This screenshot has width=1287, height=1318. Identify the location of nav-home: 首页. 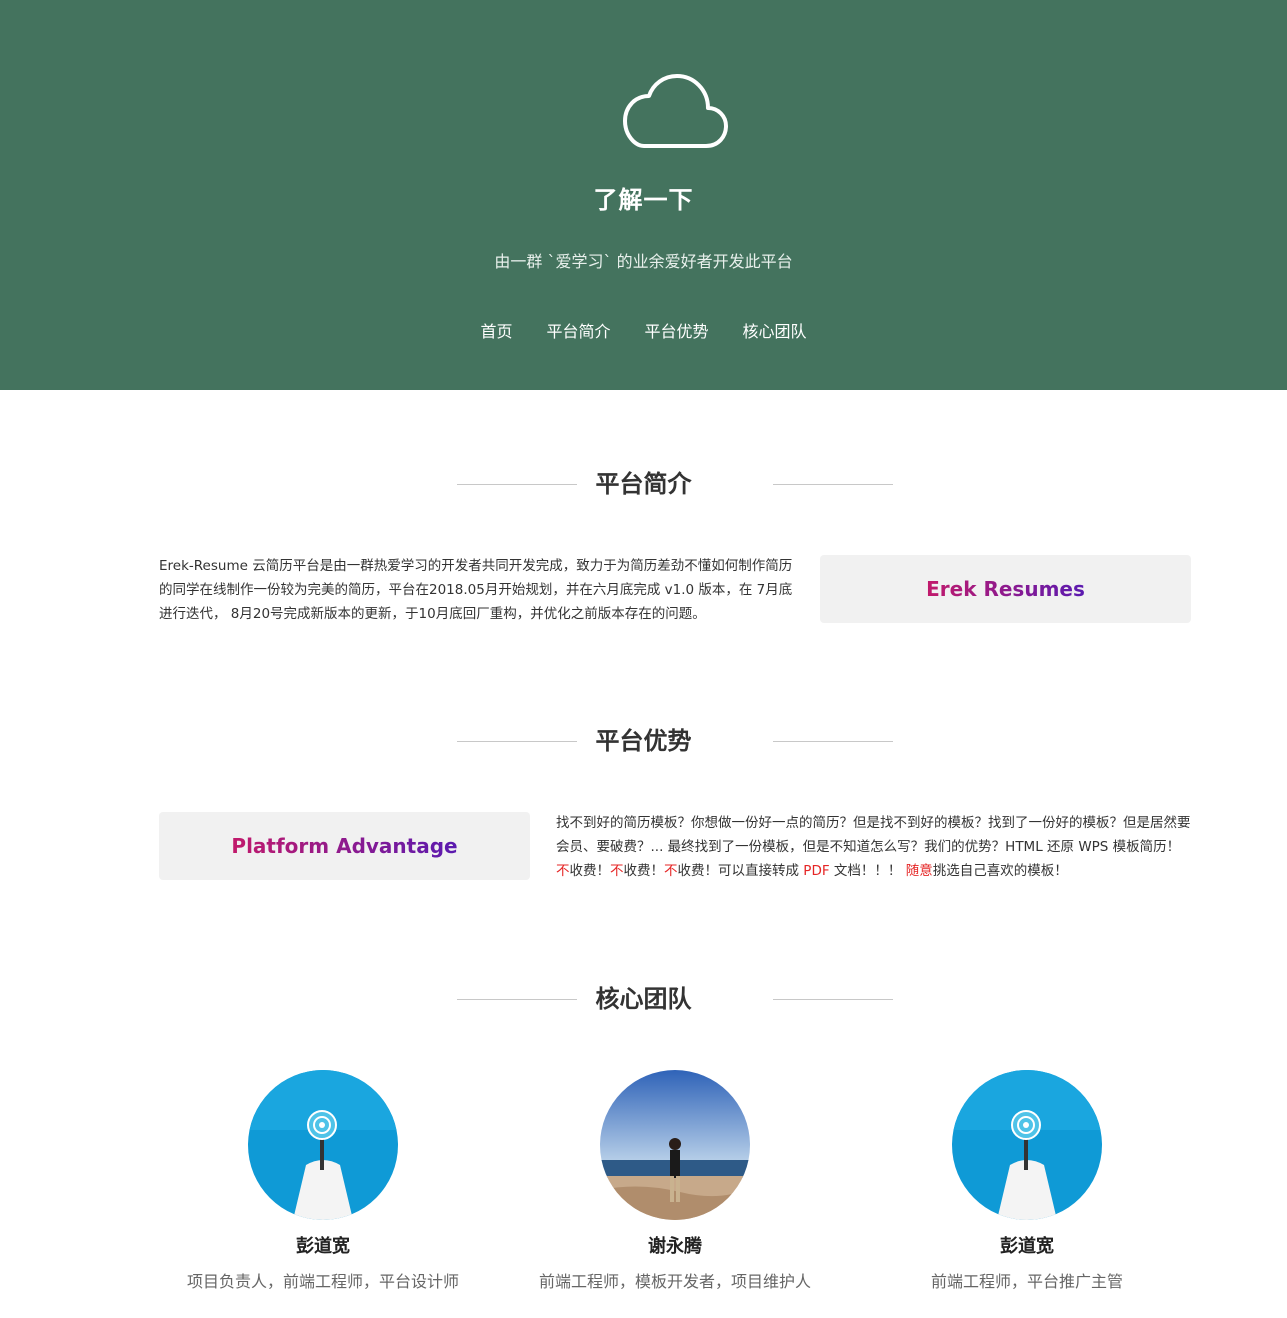
(496, 330).